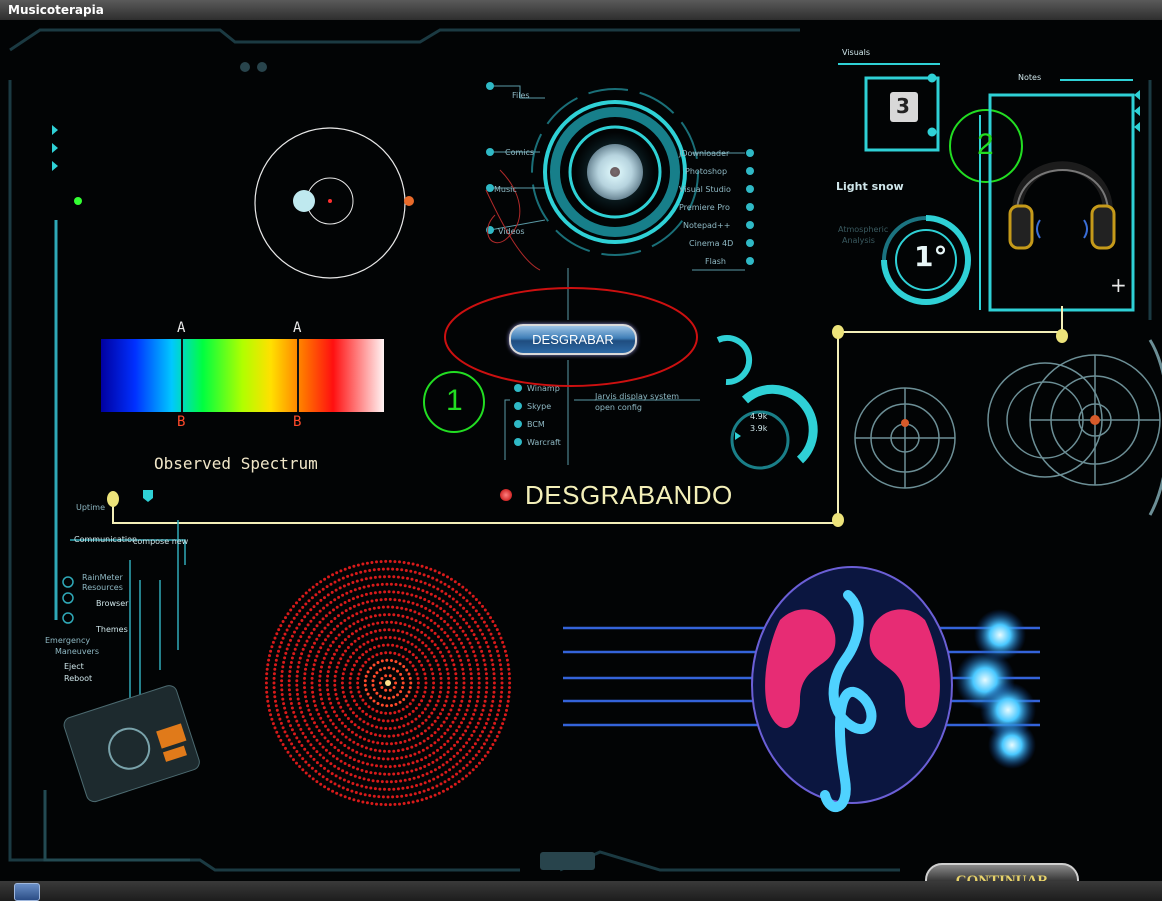  Describe the element at coordinates (236, 463) in the screenshot. I see `spectrum-caption: Observed Spectrum` at that location.